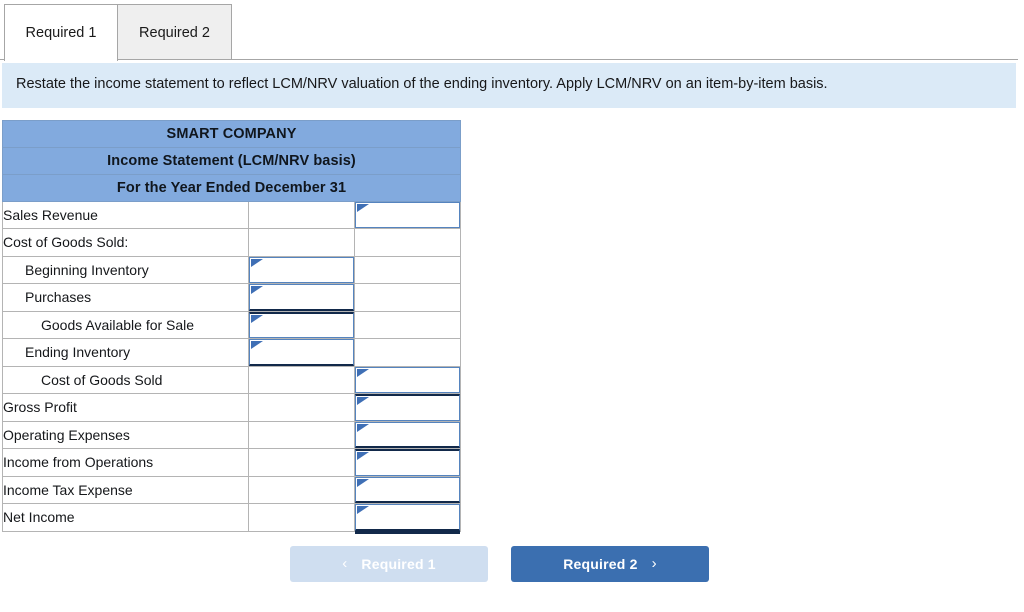 The height and width of the screenshot is (612, 1024). I want to click on header-statement-title: Income Statement (LCM/NRV basis), so click(231, 160).